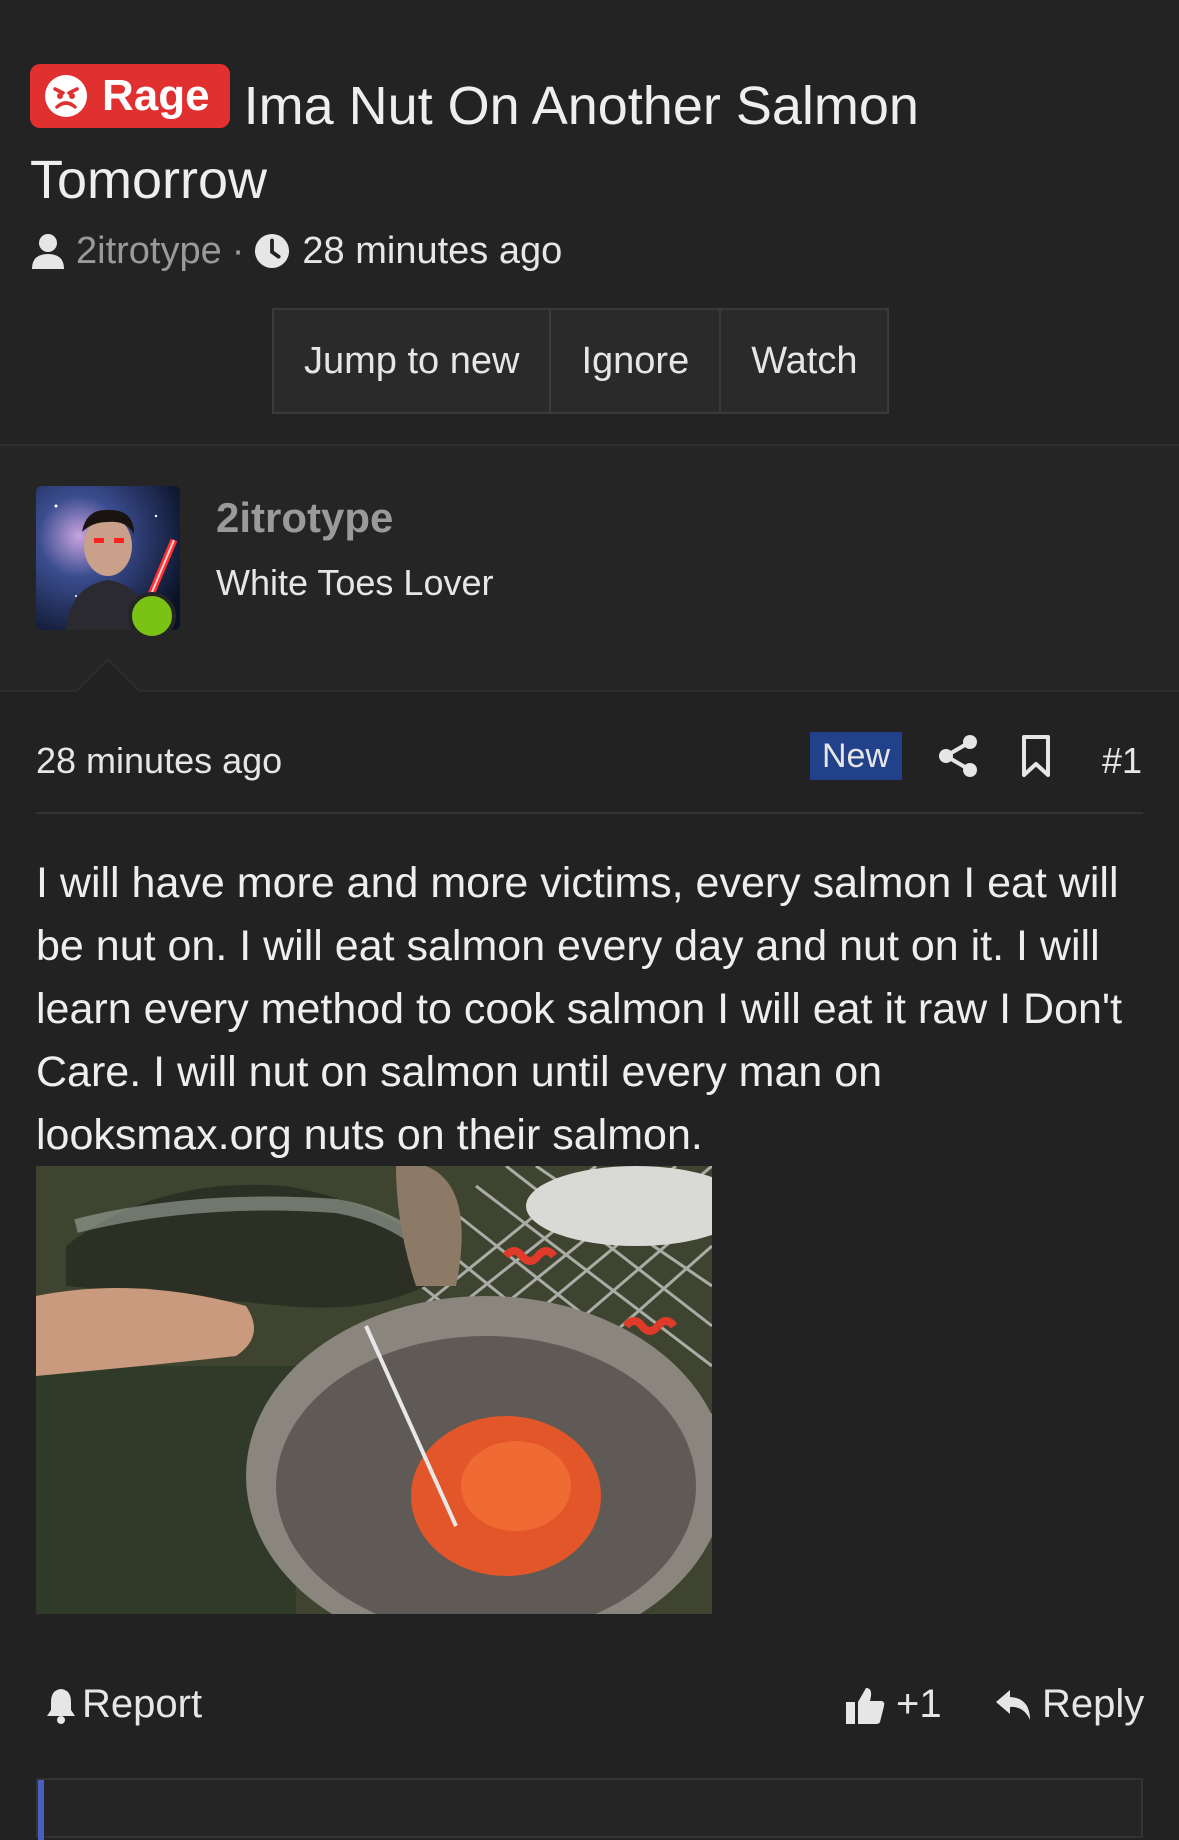  I want to click on share-icon, so click(958, 756).